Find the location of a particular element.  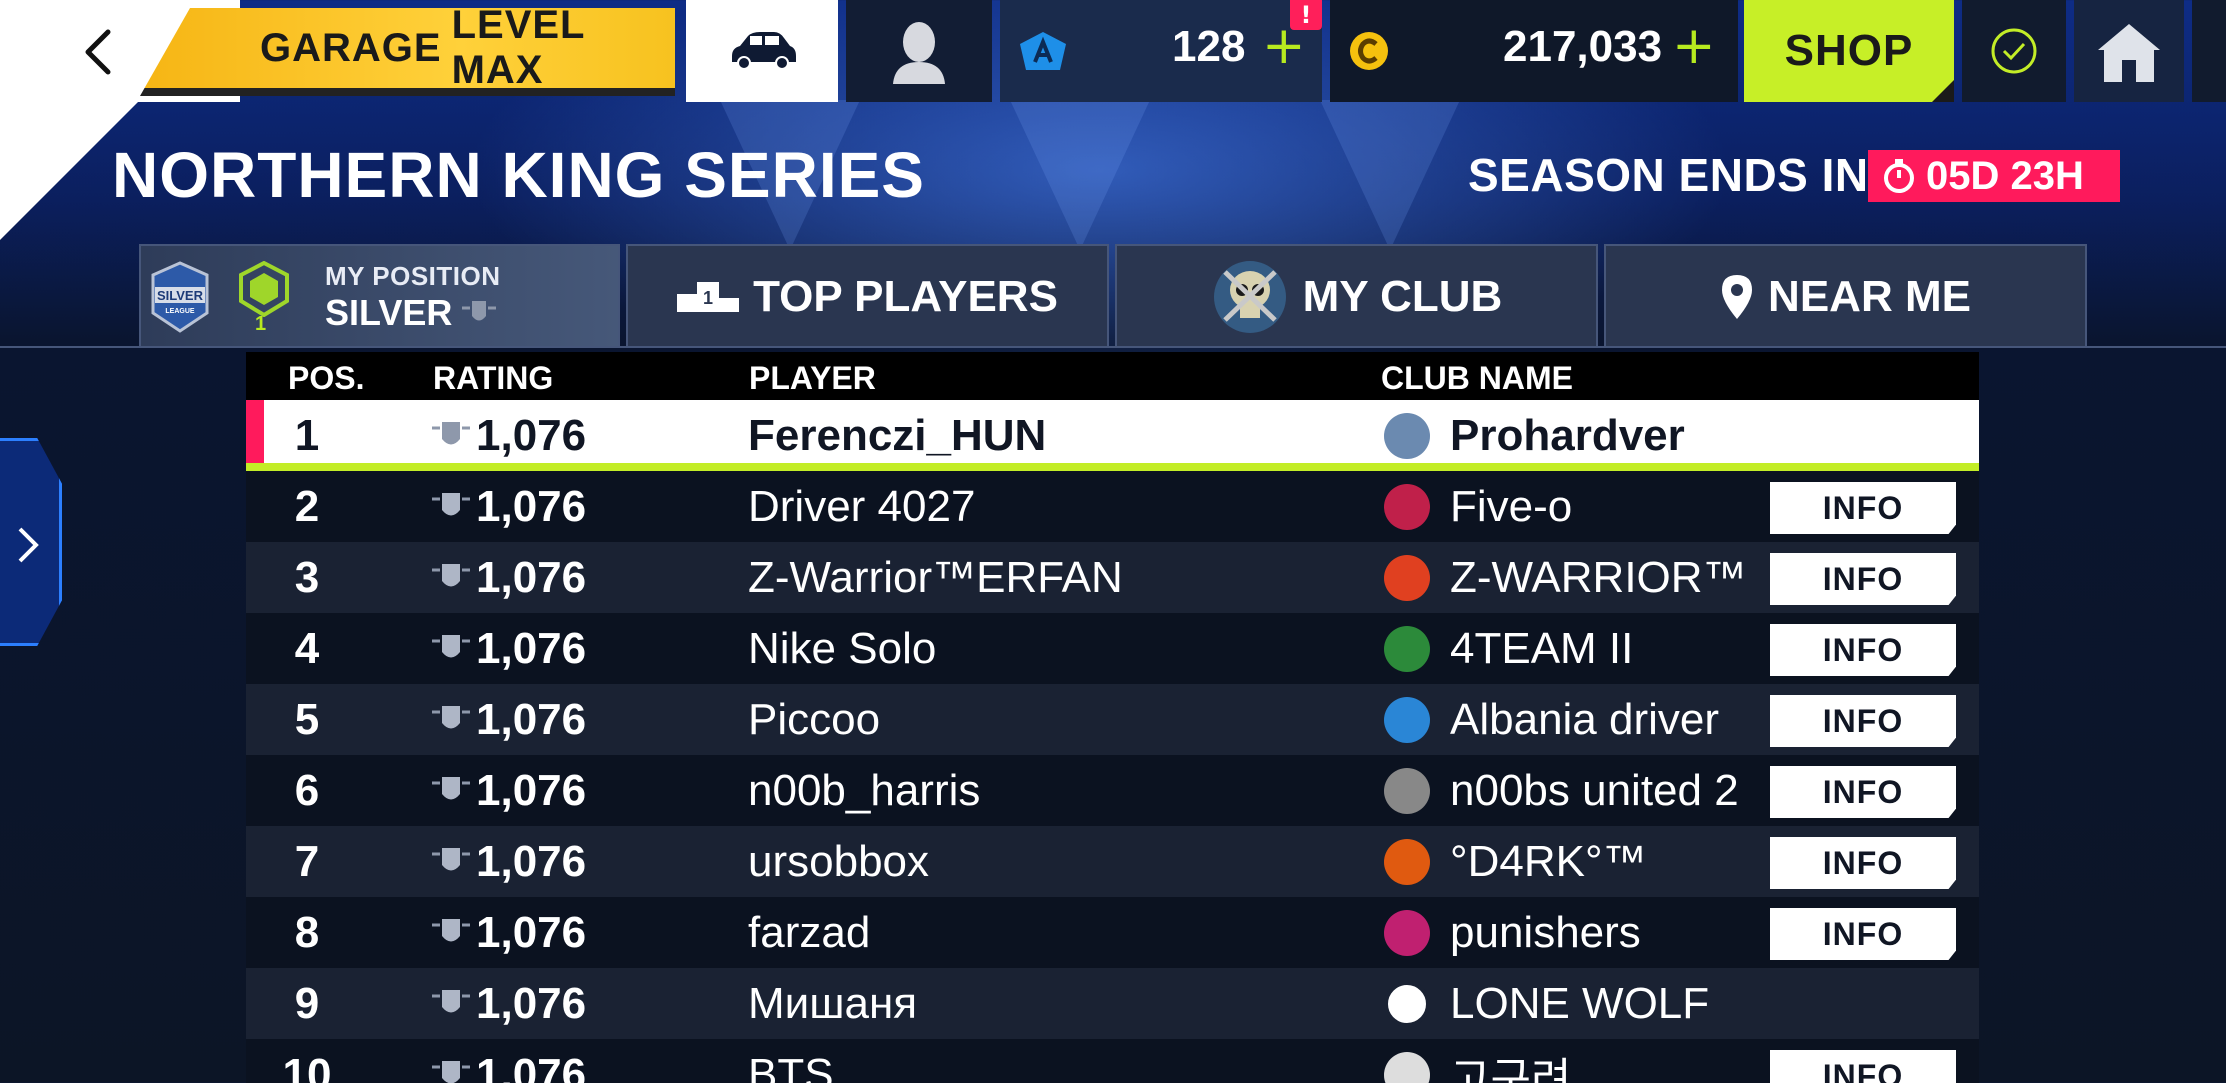

menu-edge-tile is located at coordinates (2209, 51).